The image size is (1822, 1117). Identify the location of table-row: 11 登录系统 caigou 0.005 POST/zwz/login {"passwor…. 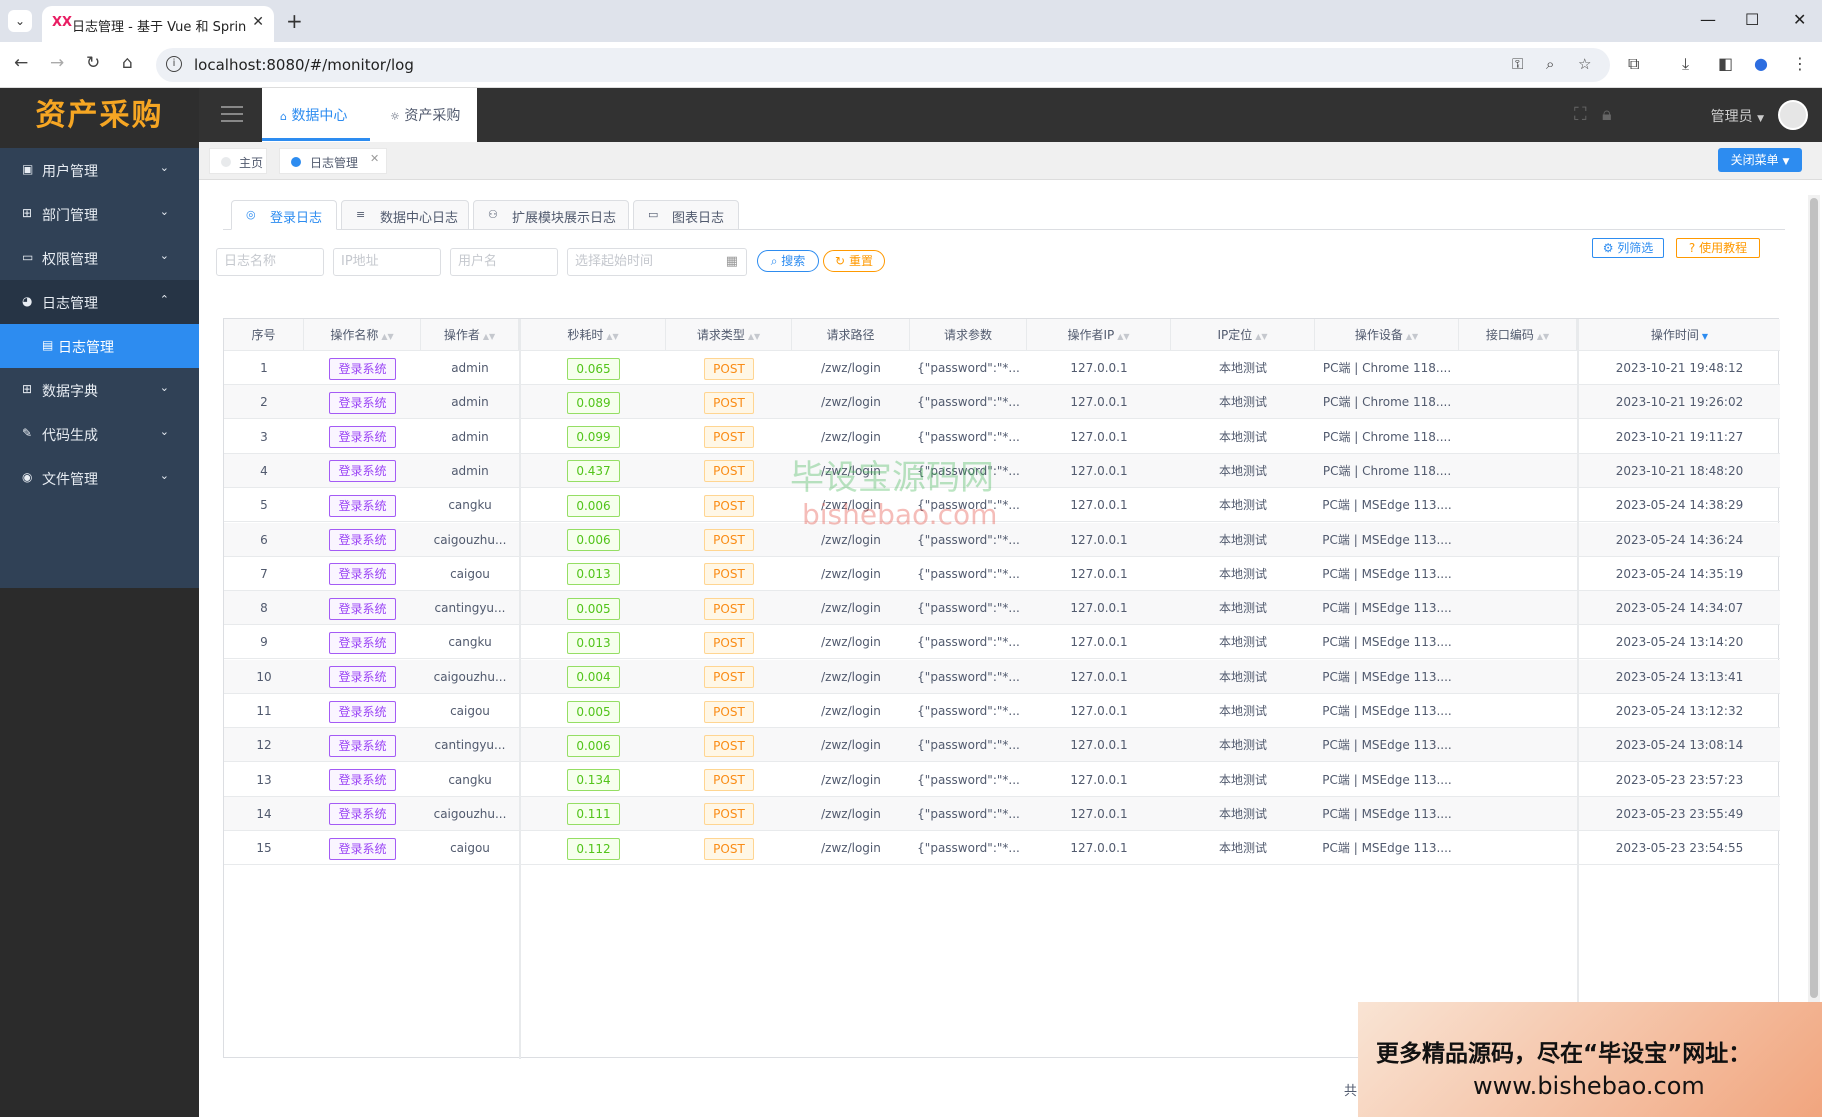
(1002, 711).